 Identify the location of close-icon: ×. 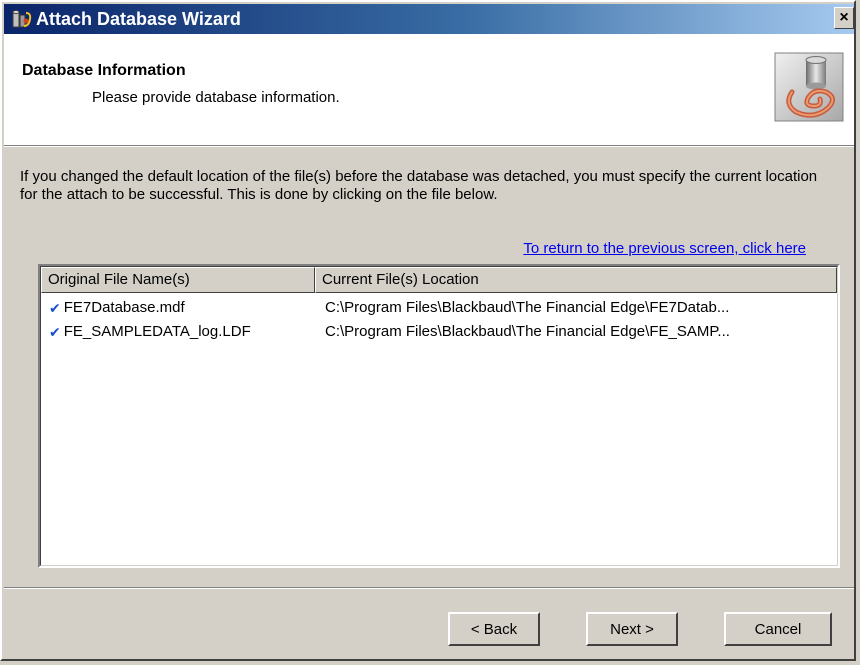
(844, 17).